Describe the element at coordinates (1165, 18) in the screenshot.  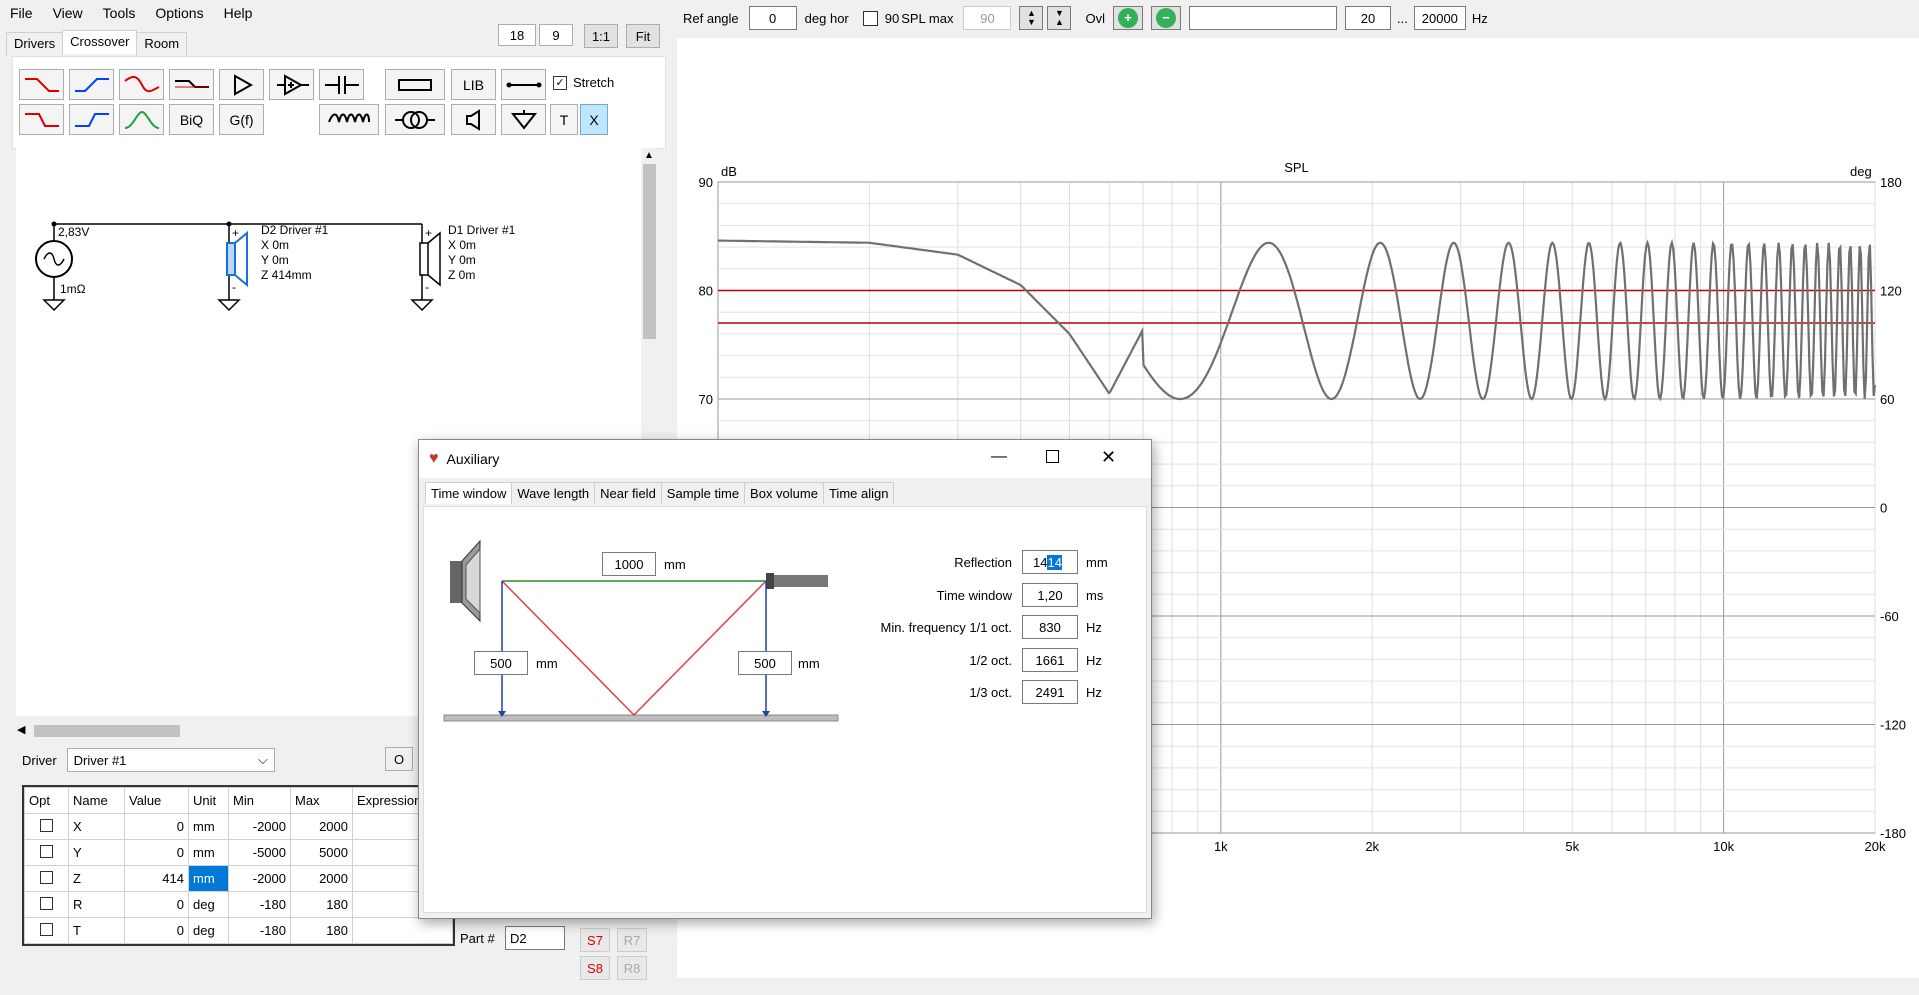
I see `remove-overlay-button: −` at that location.